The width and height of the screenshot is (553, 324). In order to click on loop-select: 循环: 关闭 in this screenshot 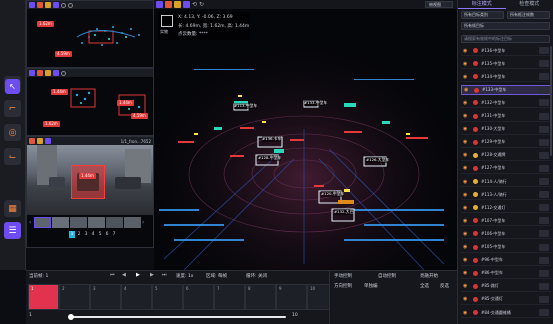, I will do `click(256, 276)`.